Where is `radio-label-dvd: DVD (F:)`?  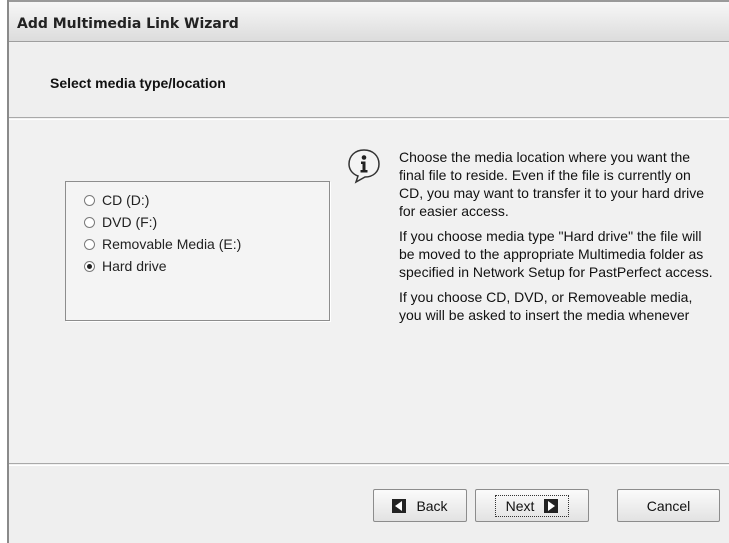 radio-label-dvd: DVD (F:) is located at coordinates (130, 222).